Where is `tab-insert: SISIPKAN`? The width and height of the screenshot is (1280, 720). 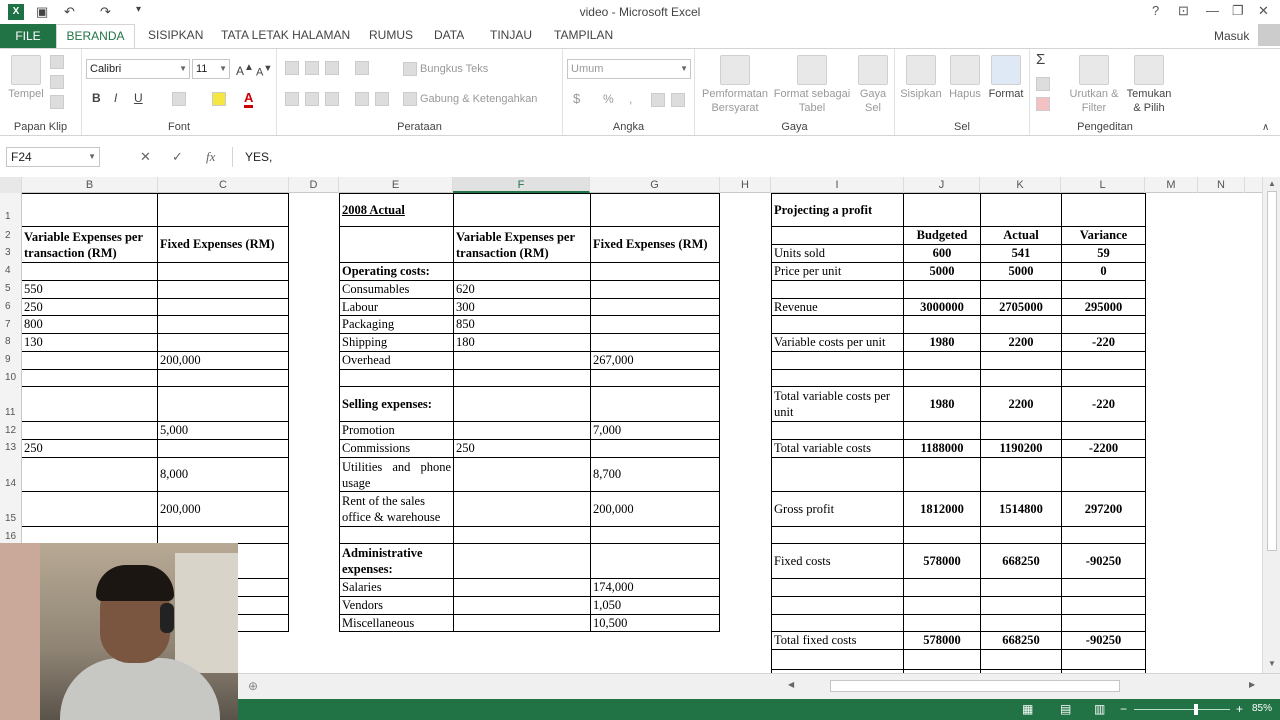 tab-insert: SISIPKAN is located at coordinates (175, 35).